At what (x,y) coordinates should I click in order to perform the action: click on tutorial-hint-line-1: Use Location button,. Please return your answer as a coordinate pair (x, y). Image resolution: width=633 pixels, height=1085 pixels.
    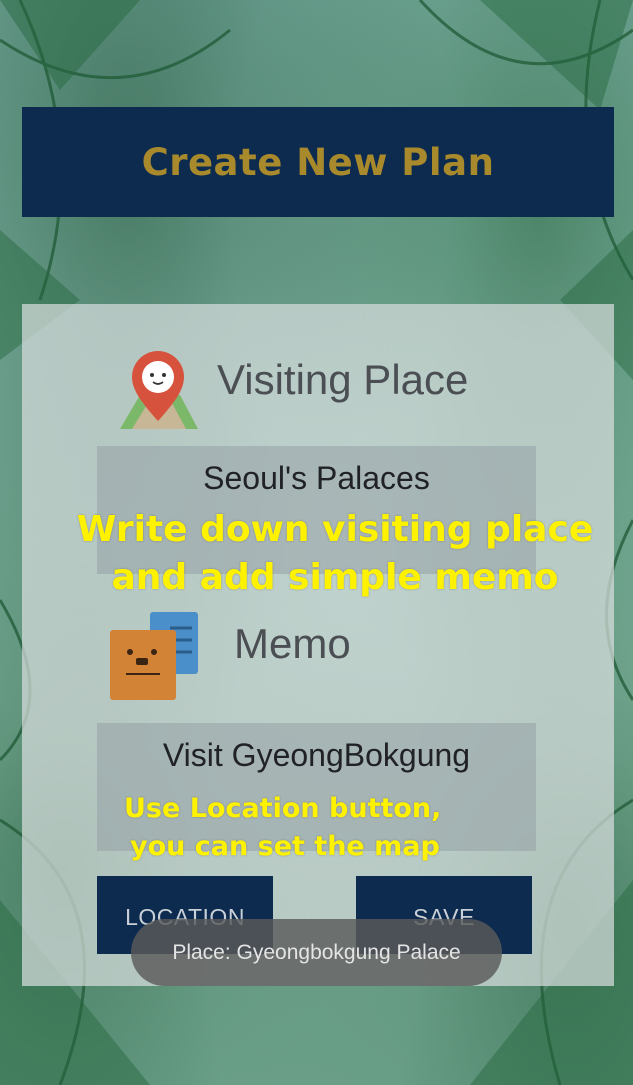
    Looking at the image, I should click on (283, 808).